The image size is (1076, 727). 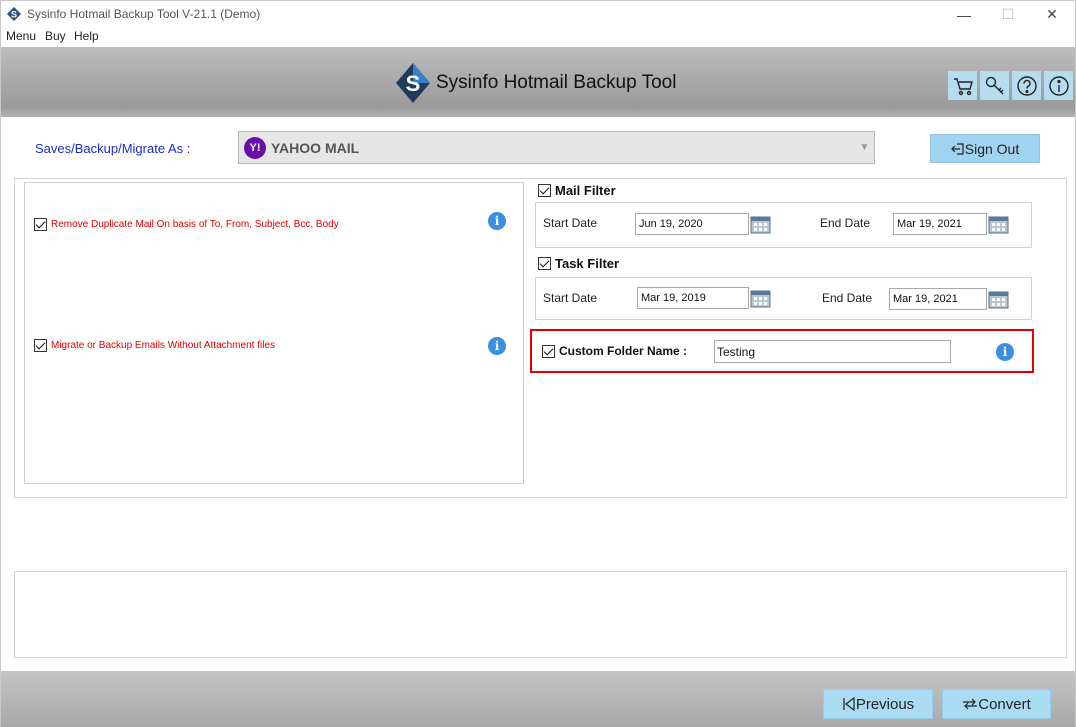 I want to click on mail-start-date-input: Jun 19, 2020, so click(x=692, y=224).